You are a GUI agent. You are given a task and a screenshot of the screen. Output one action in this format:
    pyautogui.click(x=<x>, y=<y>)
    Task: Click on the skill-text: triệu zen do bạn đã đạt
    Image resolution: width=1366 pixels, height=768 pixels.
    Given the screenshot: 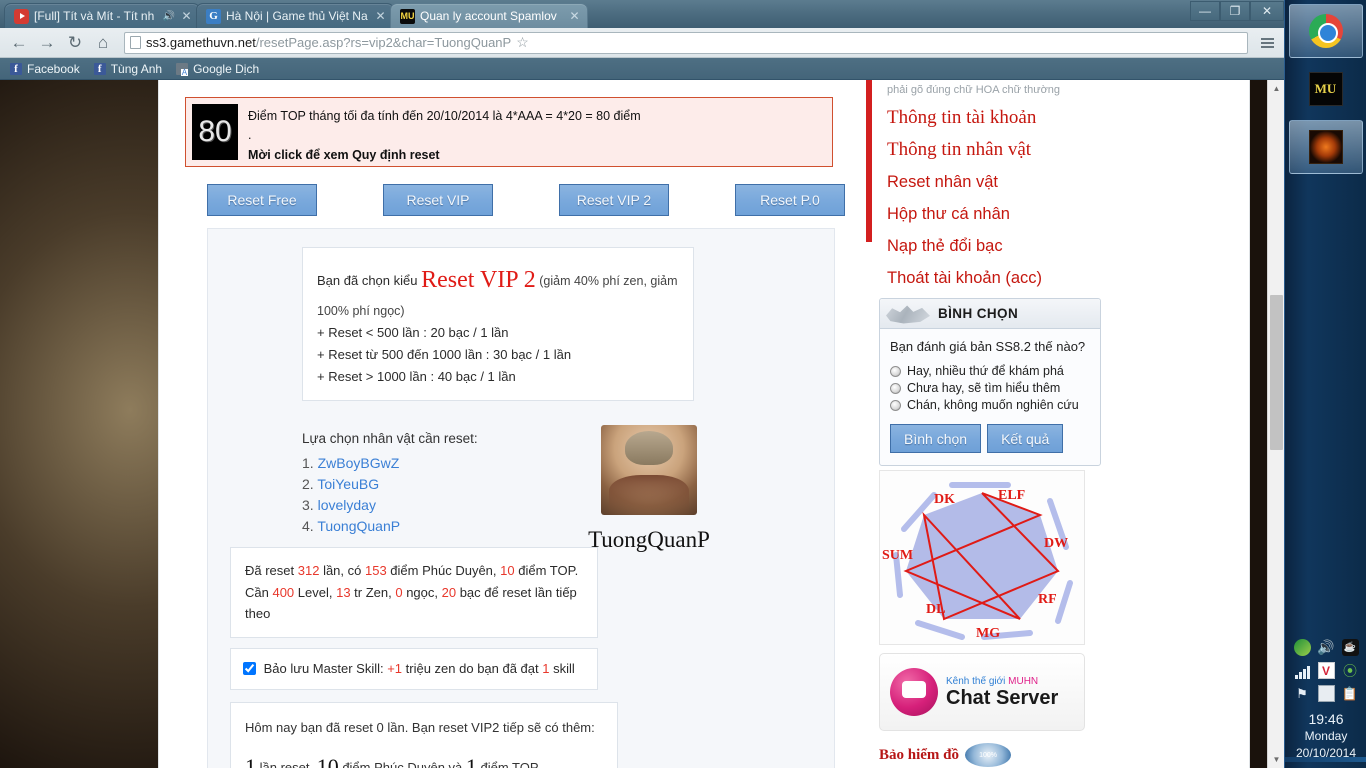 What is the action you would take?
    pyautogui.click(x=472, y=669)
    